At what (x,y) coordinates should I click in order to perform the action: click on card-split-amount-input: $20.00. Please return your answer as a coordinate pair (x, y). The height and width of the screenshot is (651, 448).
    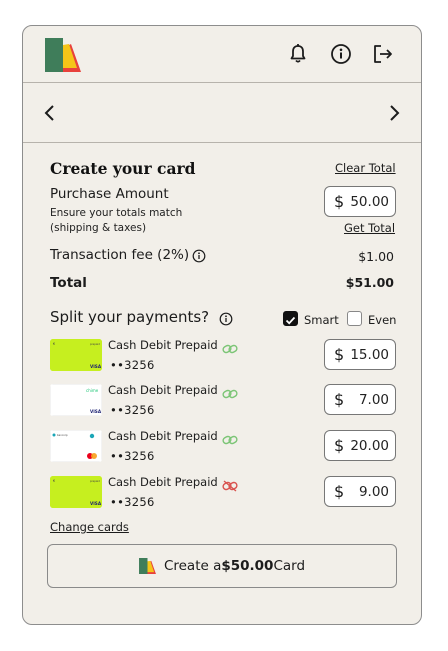
    Looking at the image, I should click on (360, 445).